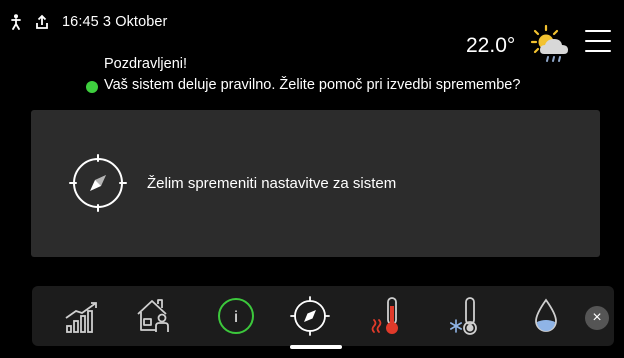 The image size is (624, 358). I want to click on person-icon, so click(16, 22).